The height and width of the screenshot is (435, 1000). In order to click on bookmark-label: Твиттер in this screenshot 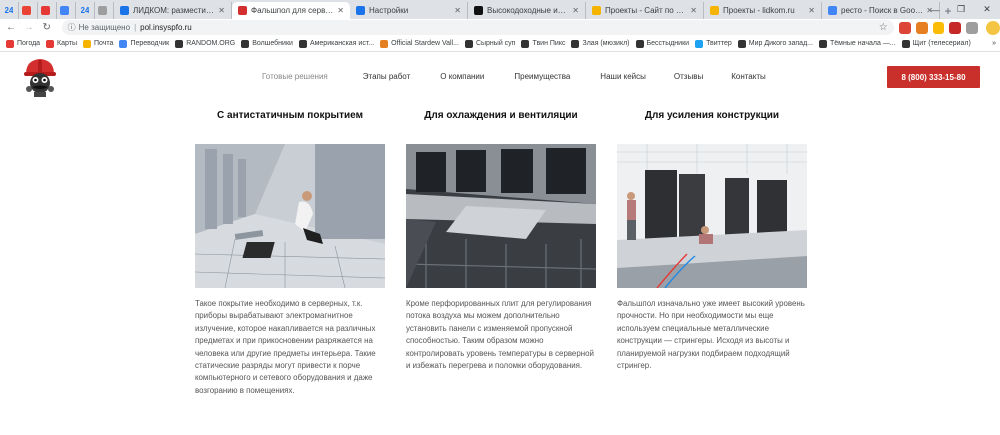, I will do `click(719, 43)`.